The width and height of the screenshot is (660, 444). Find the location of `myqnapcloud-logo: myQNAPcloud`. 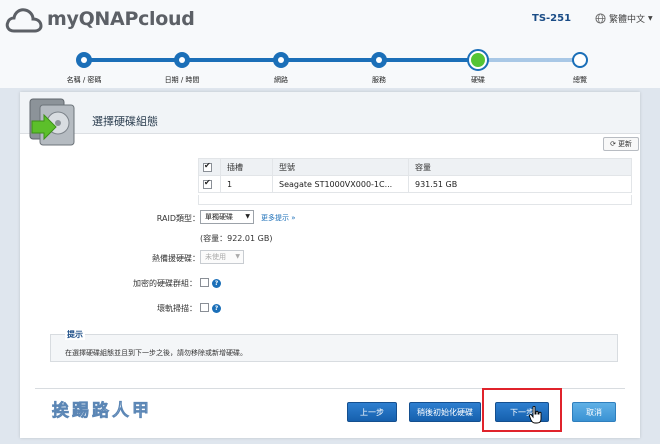

myqnapcloud-logo: myQNAPcloud is located at coordinates (100, 21).